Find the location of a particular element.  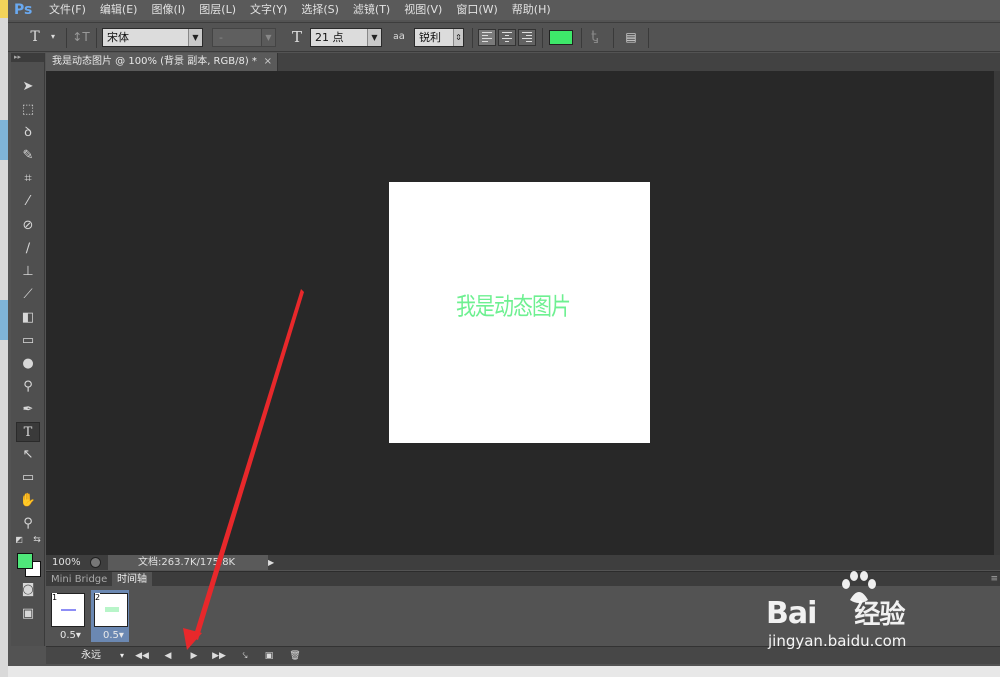

loop-value: 永远 is located at coordinates (91, 655).